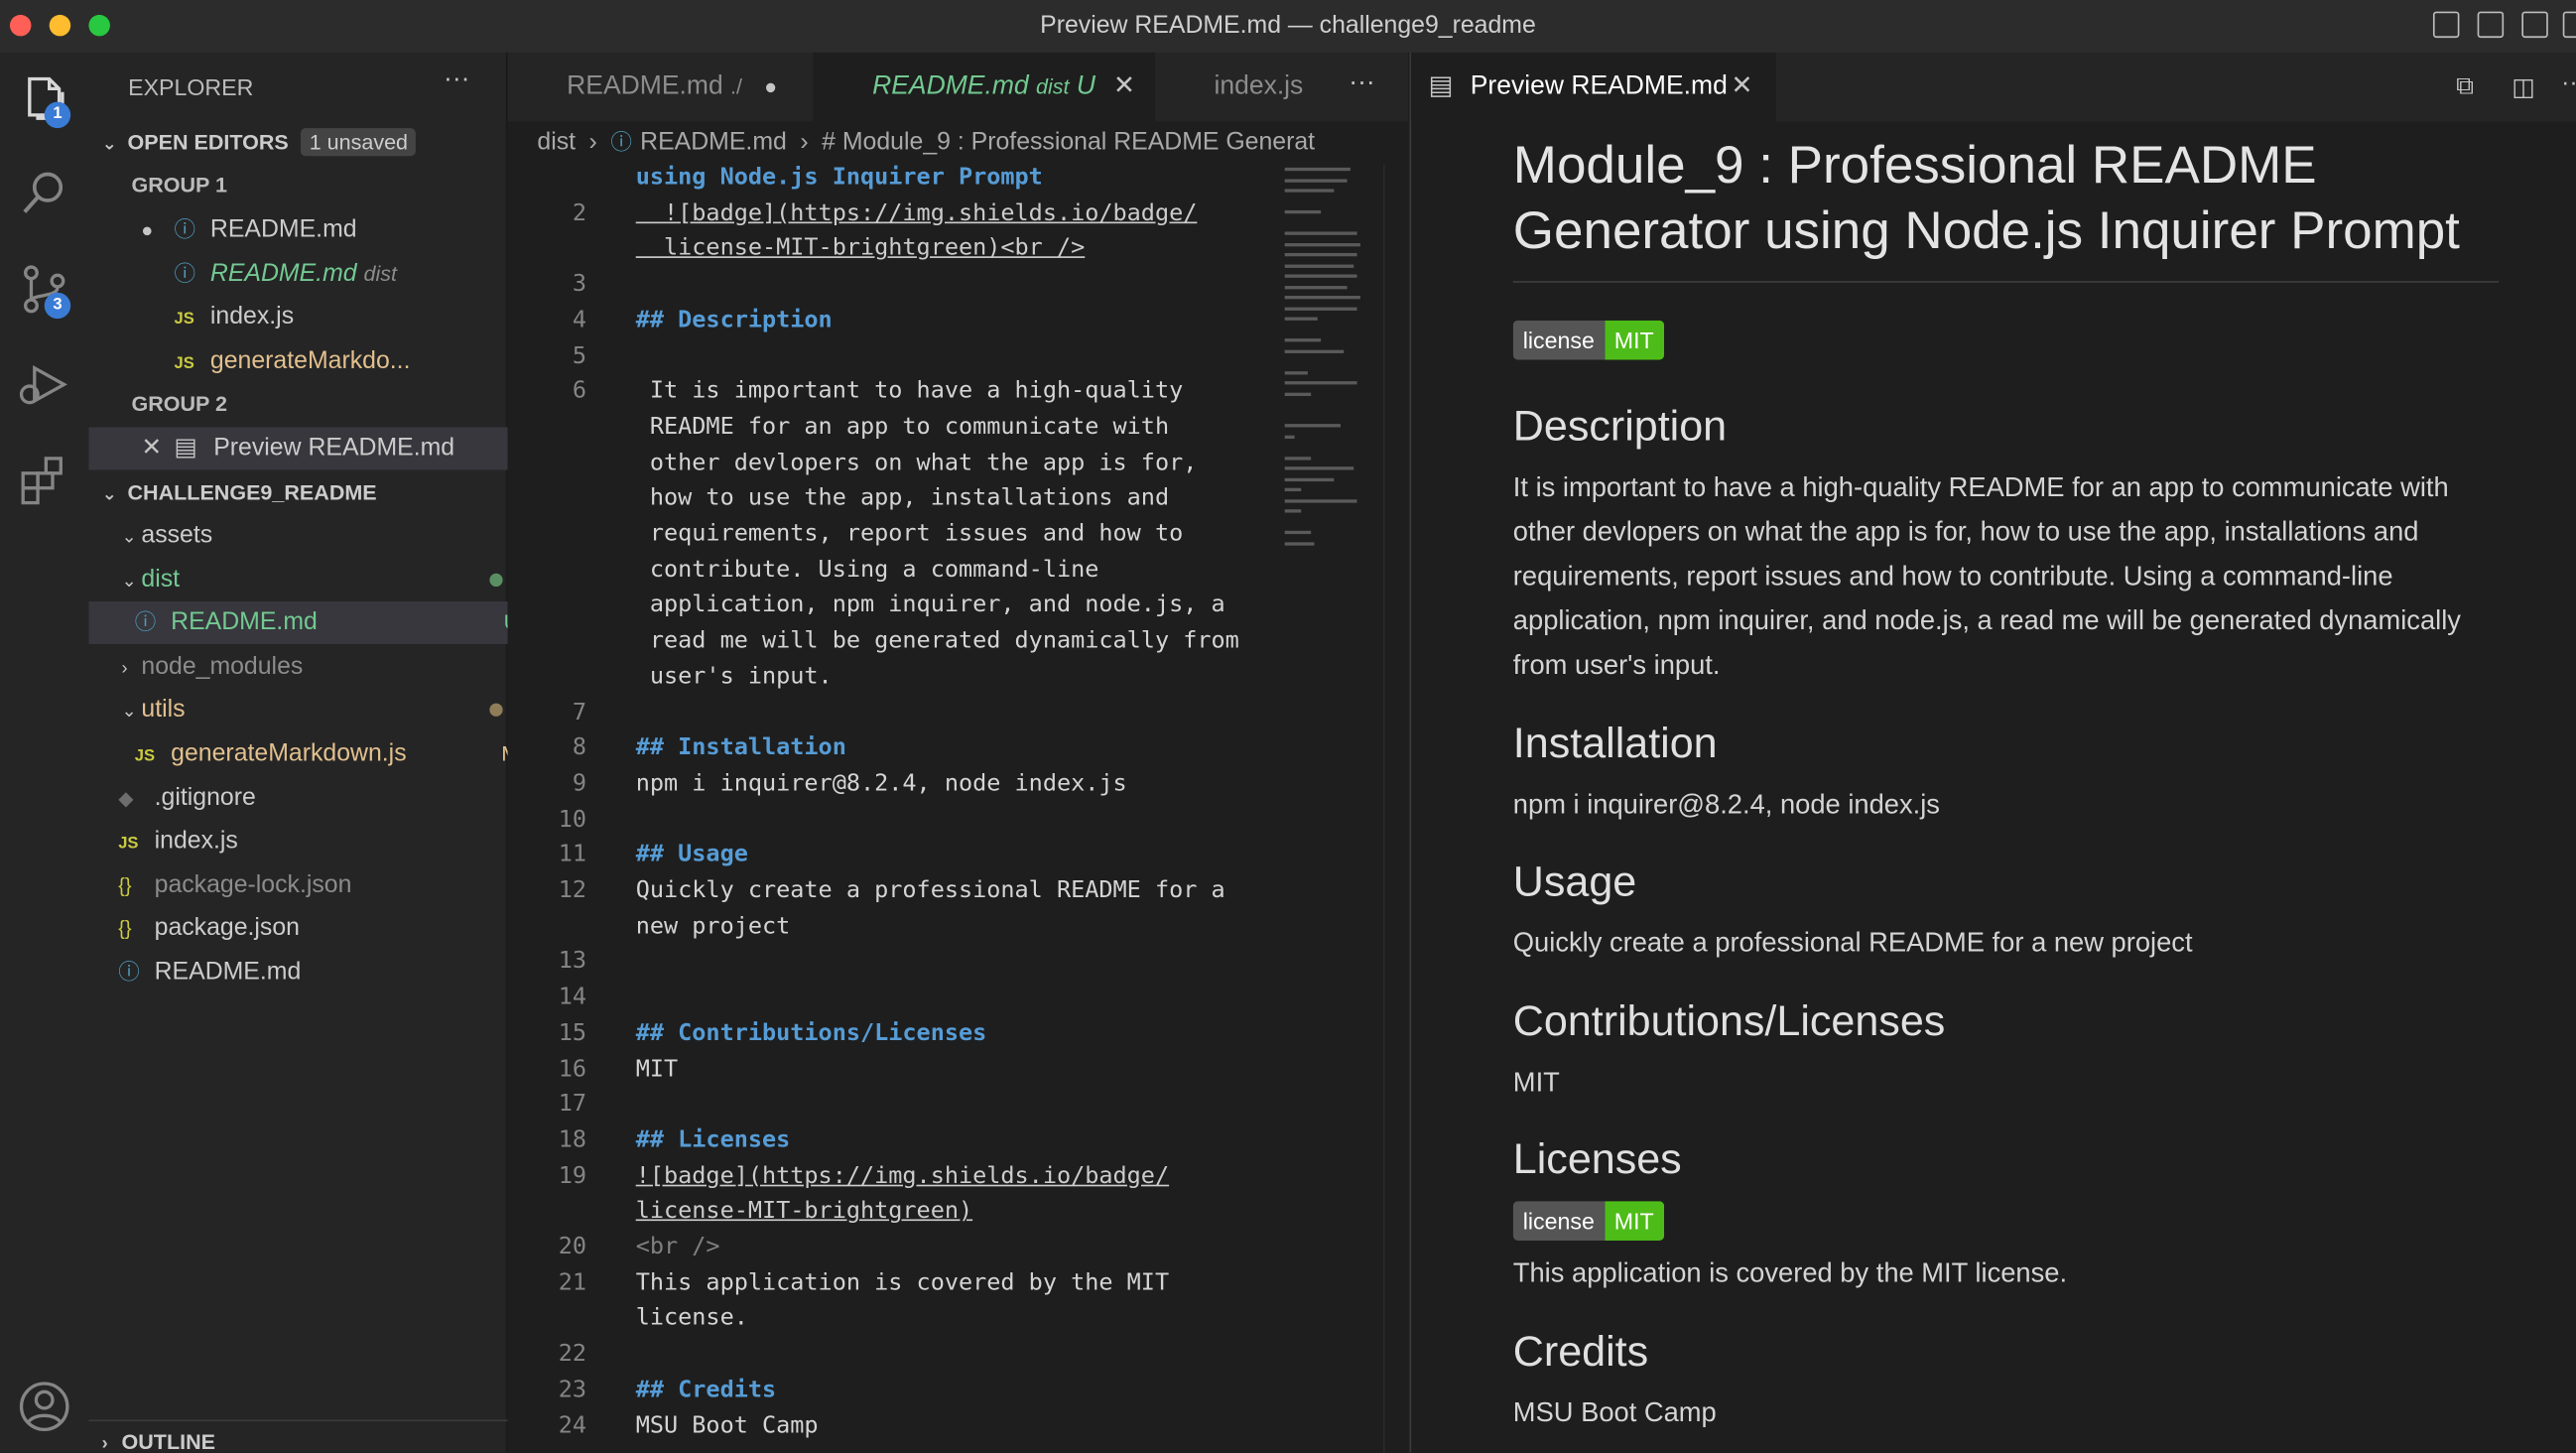  I want to click on preview-paragraph: npm i inquirer@8.2.4, node index.js, so click(1726, 805).